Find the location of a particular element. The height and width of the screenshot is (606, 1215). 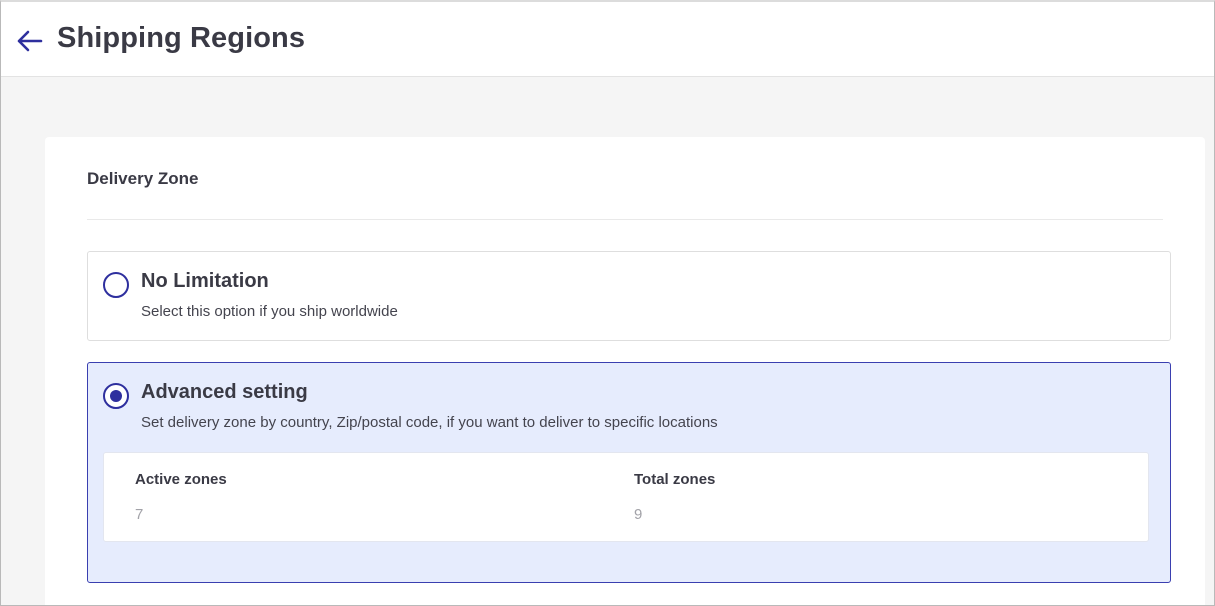

divider is located at coordinates (625, 219).